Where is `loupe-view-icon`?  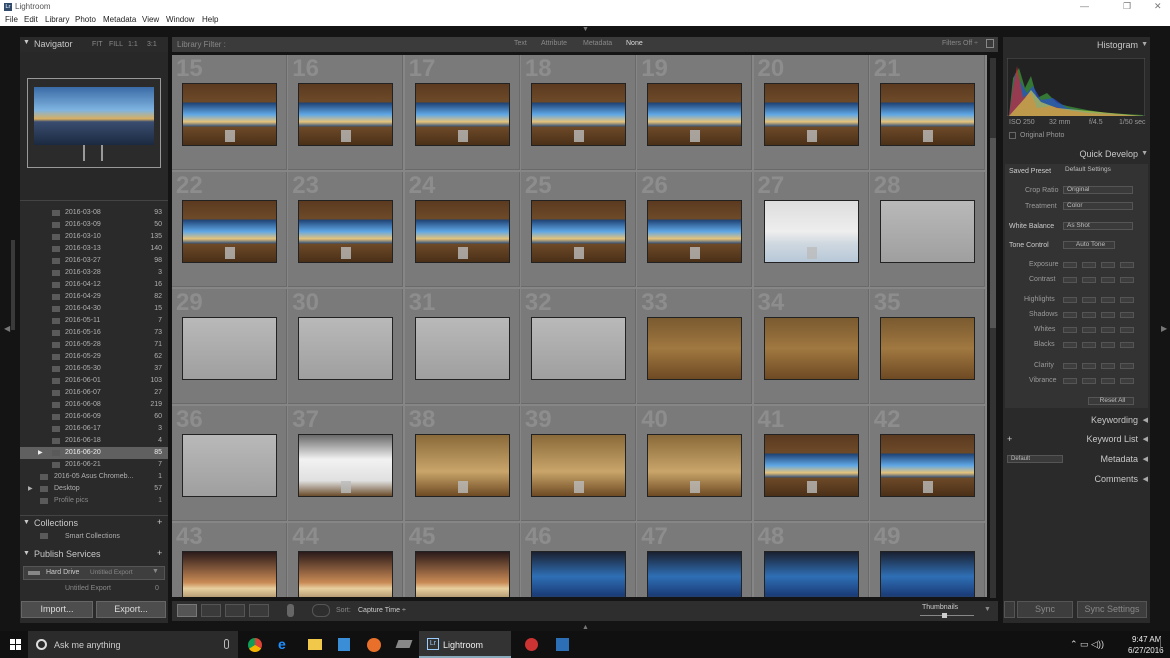 loupe-view-icon is located at coordinates (211, 610).